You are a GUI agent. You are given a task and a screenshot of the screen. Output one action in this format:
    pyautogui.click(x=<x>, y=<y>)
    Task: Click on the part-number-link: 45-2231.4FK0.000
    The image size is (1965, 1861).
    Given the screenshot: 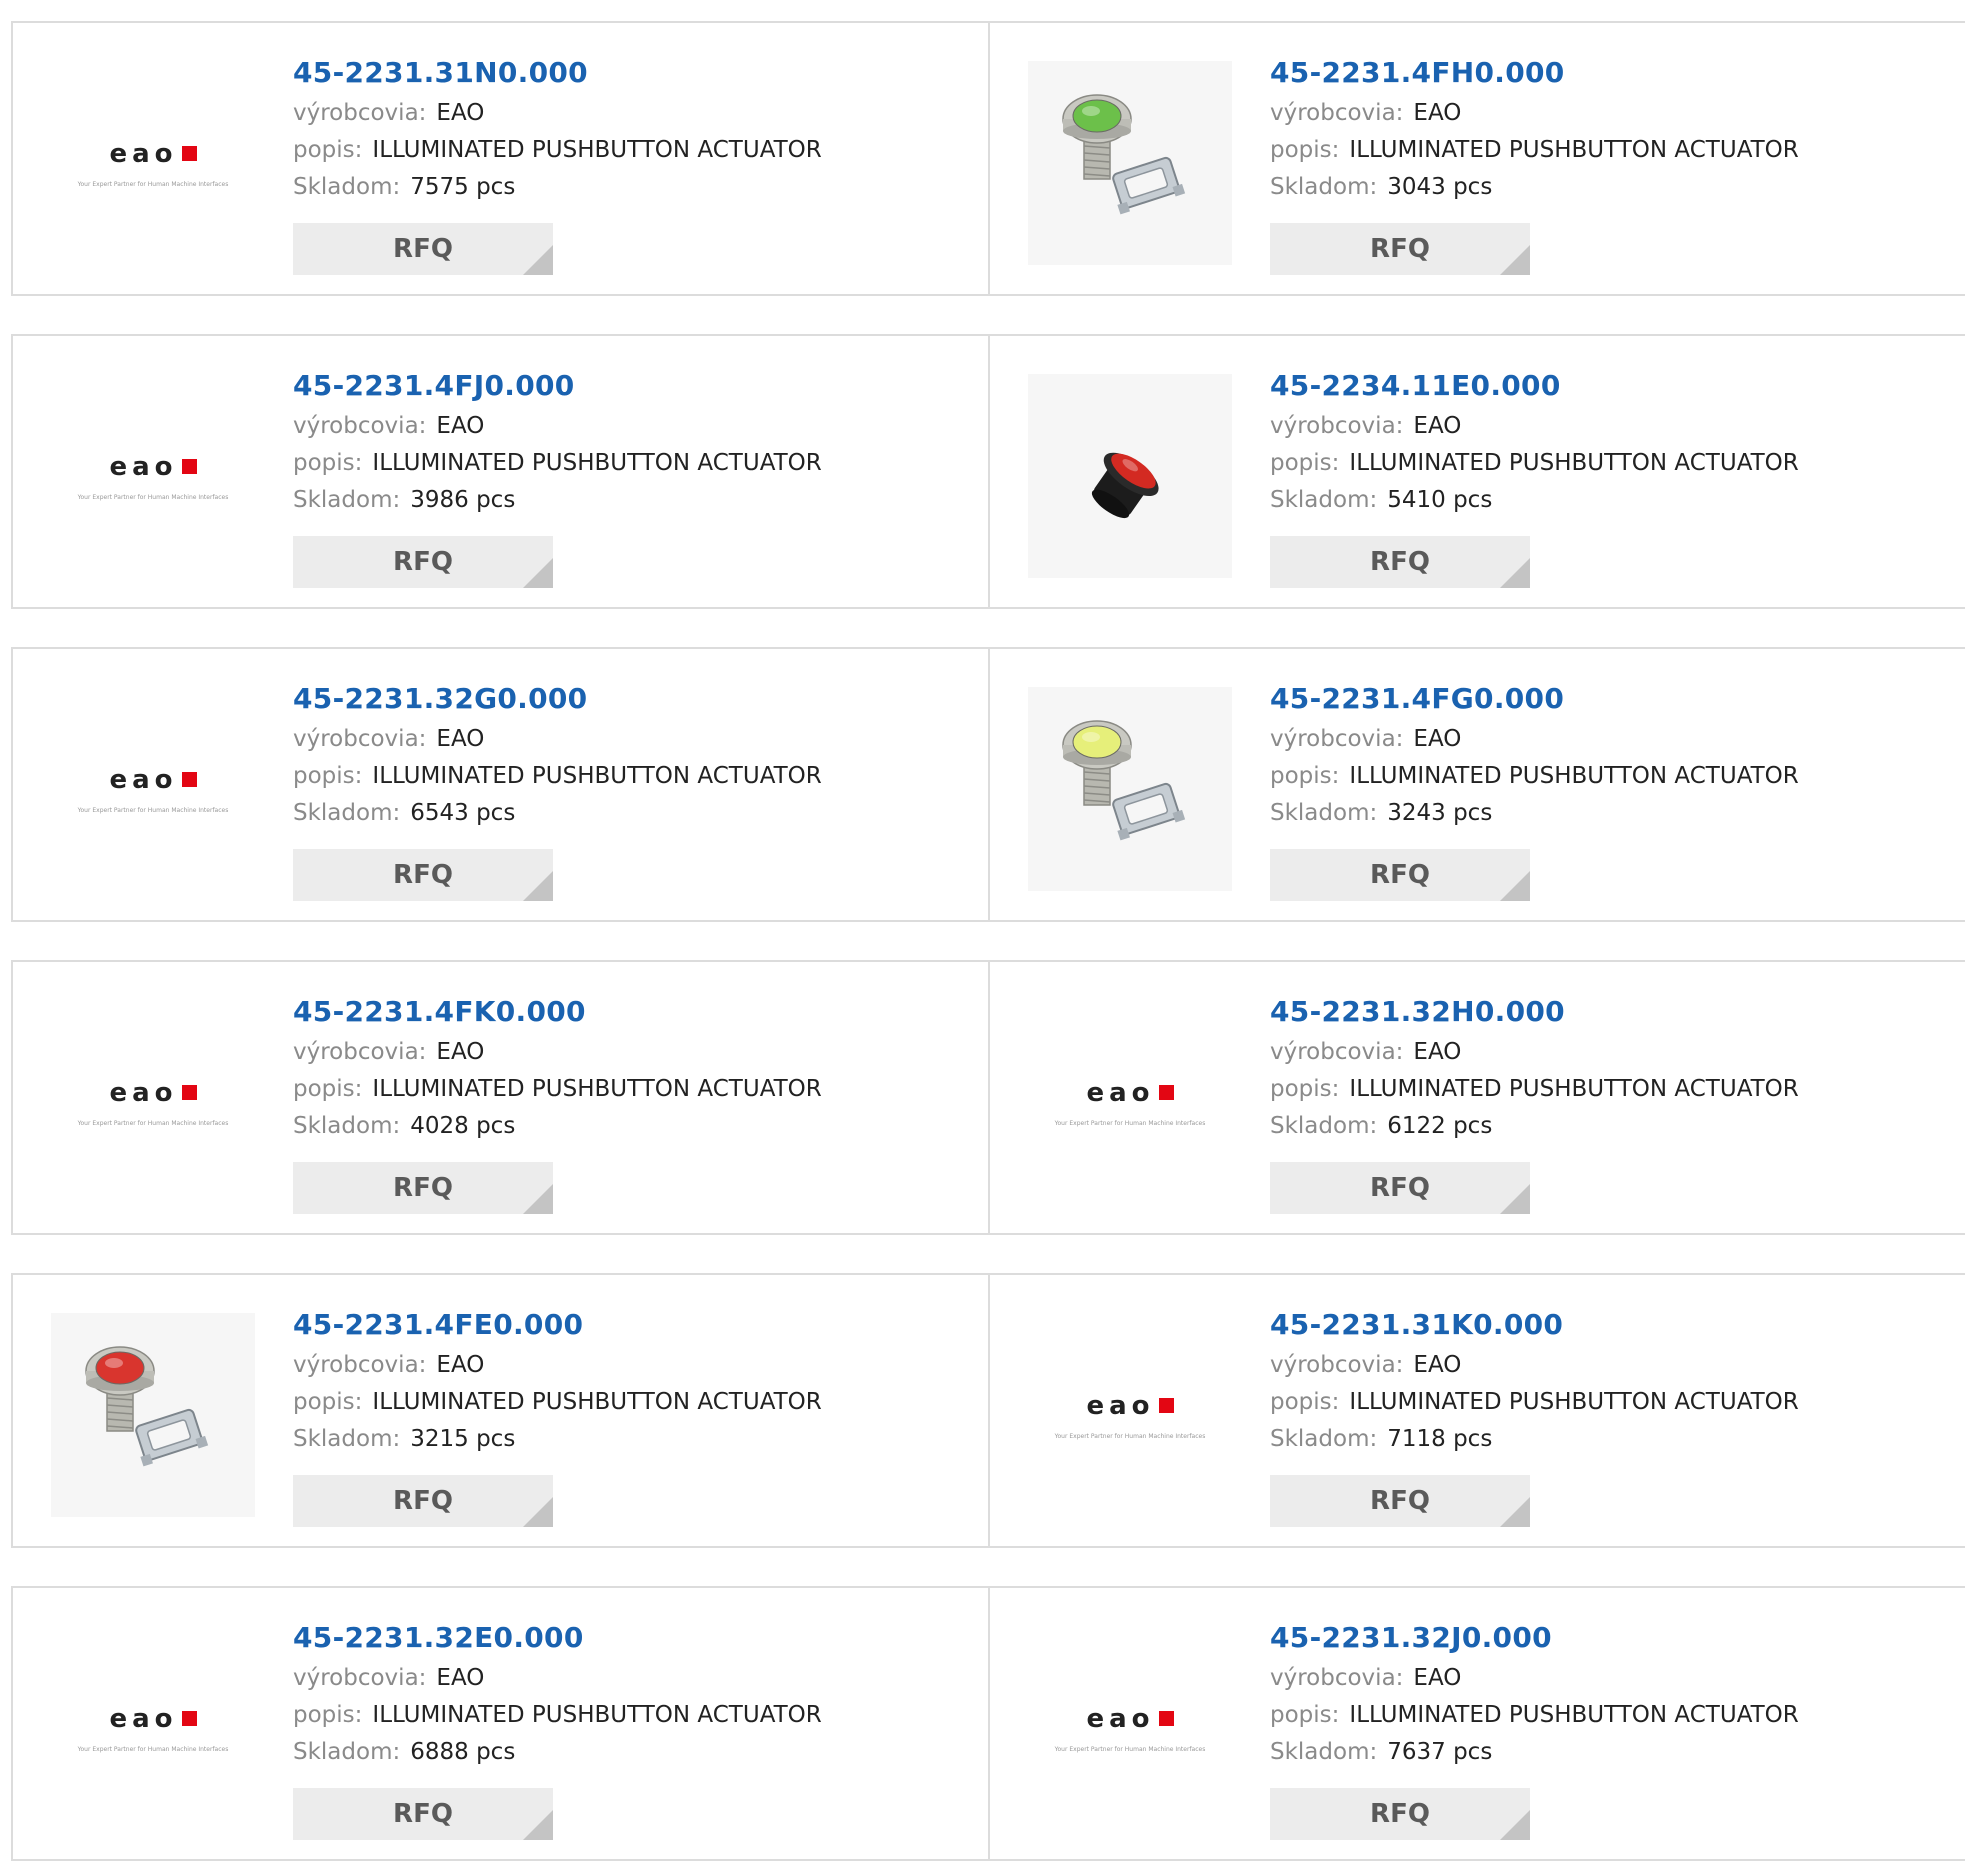 What is the action you would take?
    pyautogui.click(x=633, y=1012)
    